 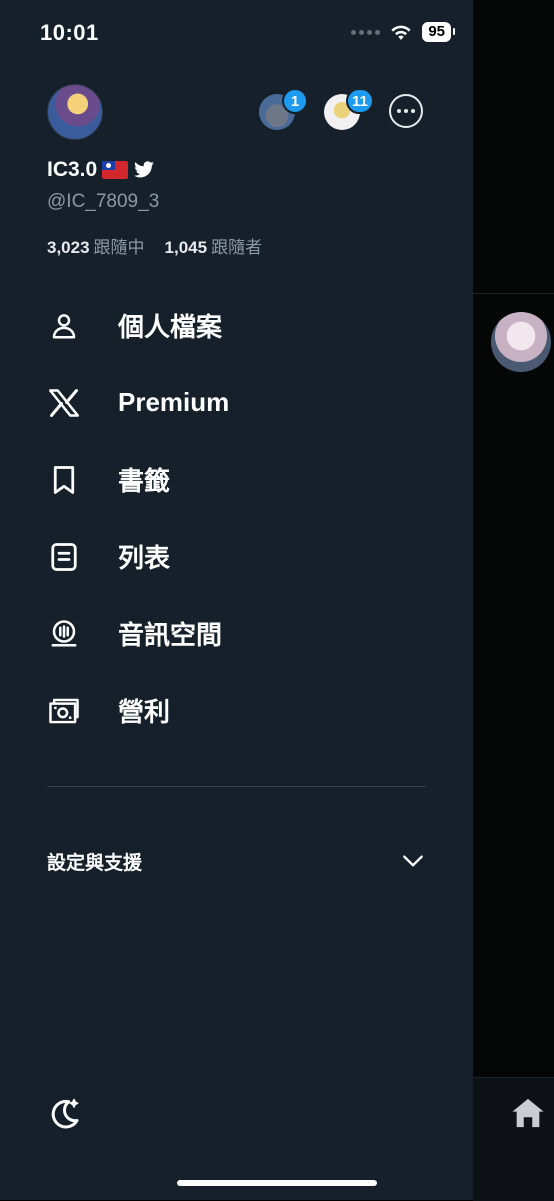 What do you see at coordinates (75, 112) in the screenshot?
I see `profile-avatar` at bounding box center [75, 112].